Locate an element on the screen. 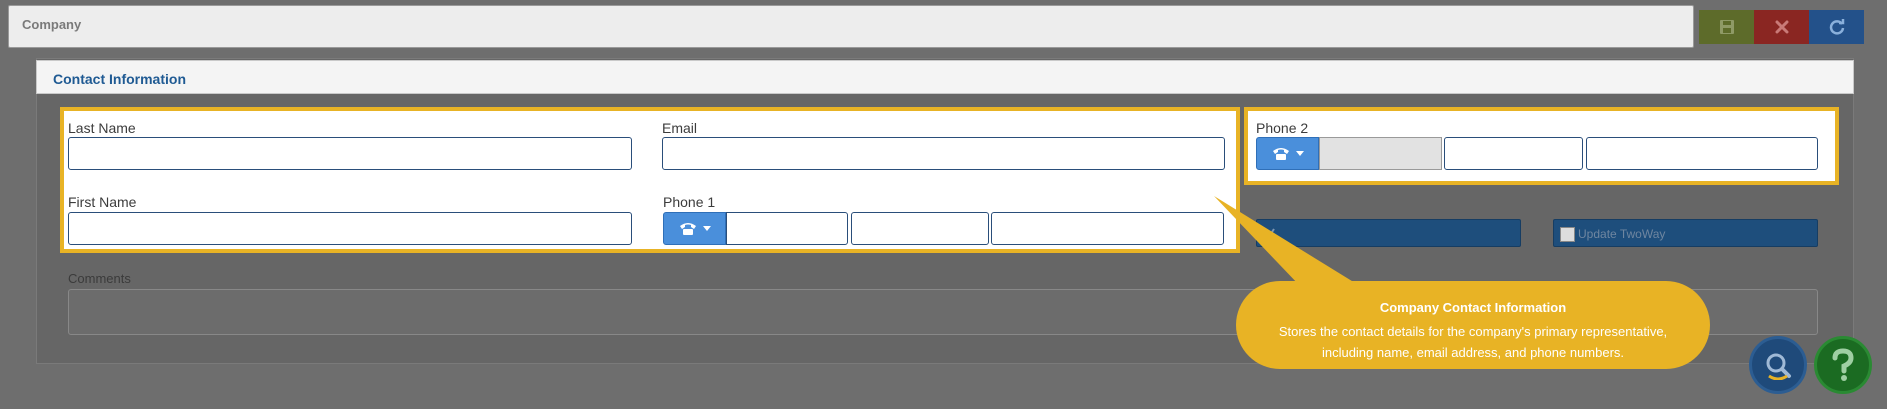  phone1-area-code-input is located at coordinates (787, 228).